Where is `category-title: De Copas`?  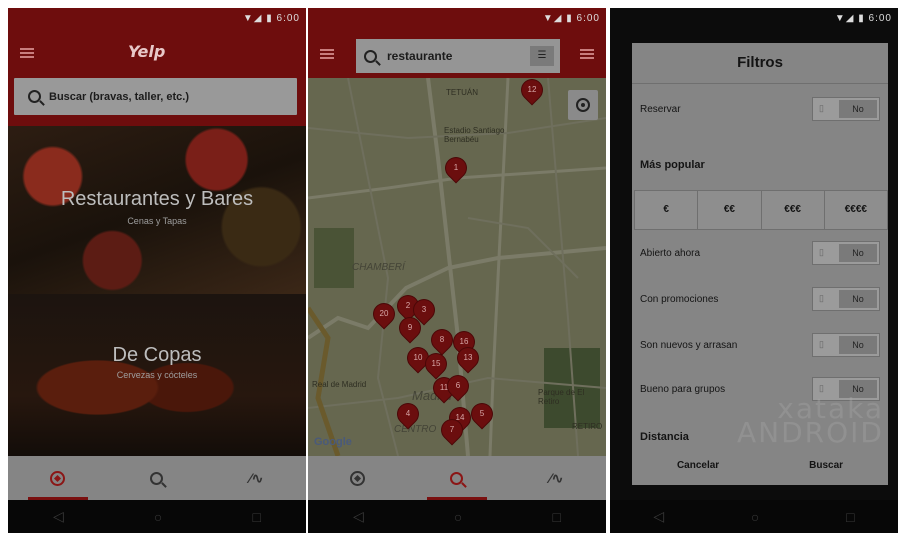
category-title: De Copas is located at coordinates (157, 355).